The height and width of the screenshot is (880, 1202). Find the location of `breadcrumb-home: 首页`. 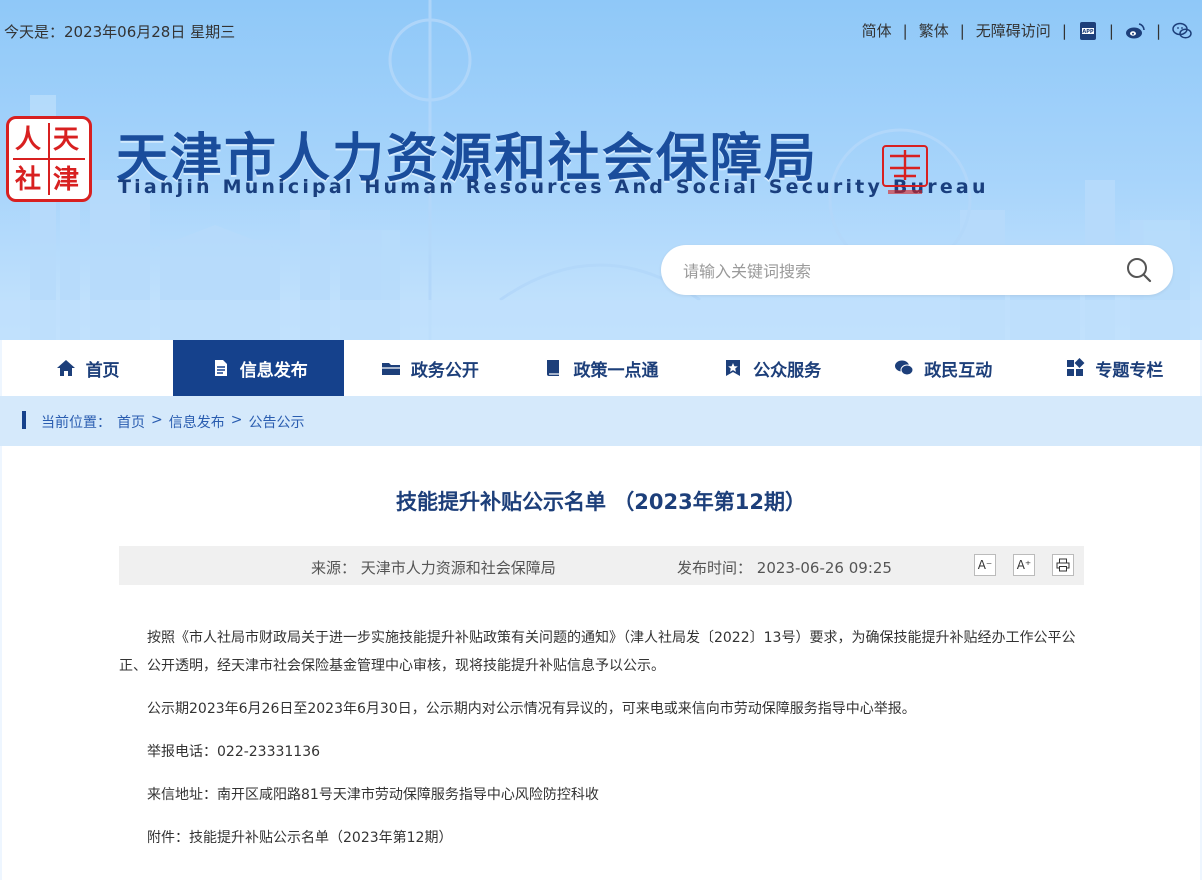

breadcrumb-home: 首页 is located at coordinates (131, 422).